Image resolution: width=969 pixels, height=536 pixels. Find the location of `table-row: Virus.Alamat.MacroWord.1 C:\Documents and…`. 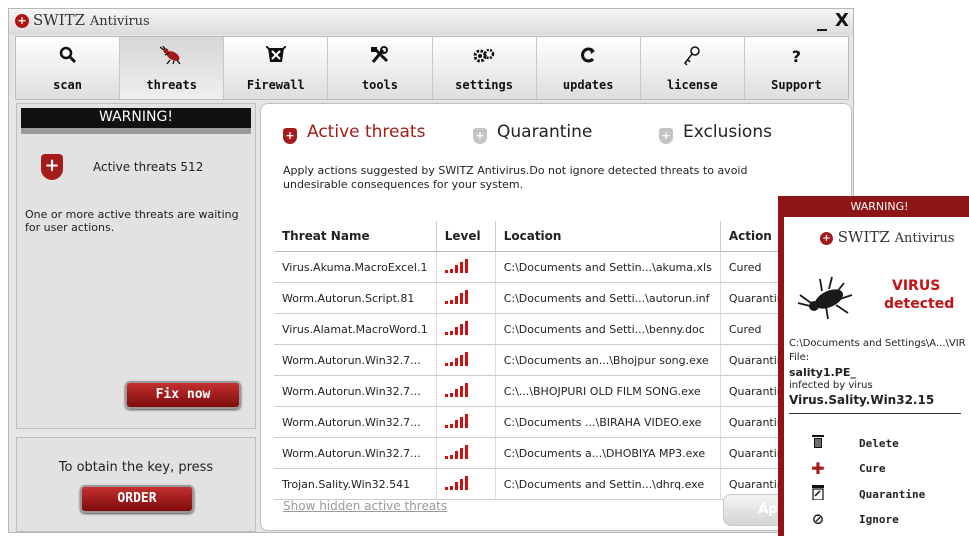

table-row: Virus.Alamat.MacroWord.1 C:\Documents and… is located at coordinates (562, 329).